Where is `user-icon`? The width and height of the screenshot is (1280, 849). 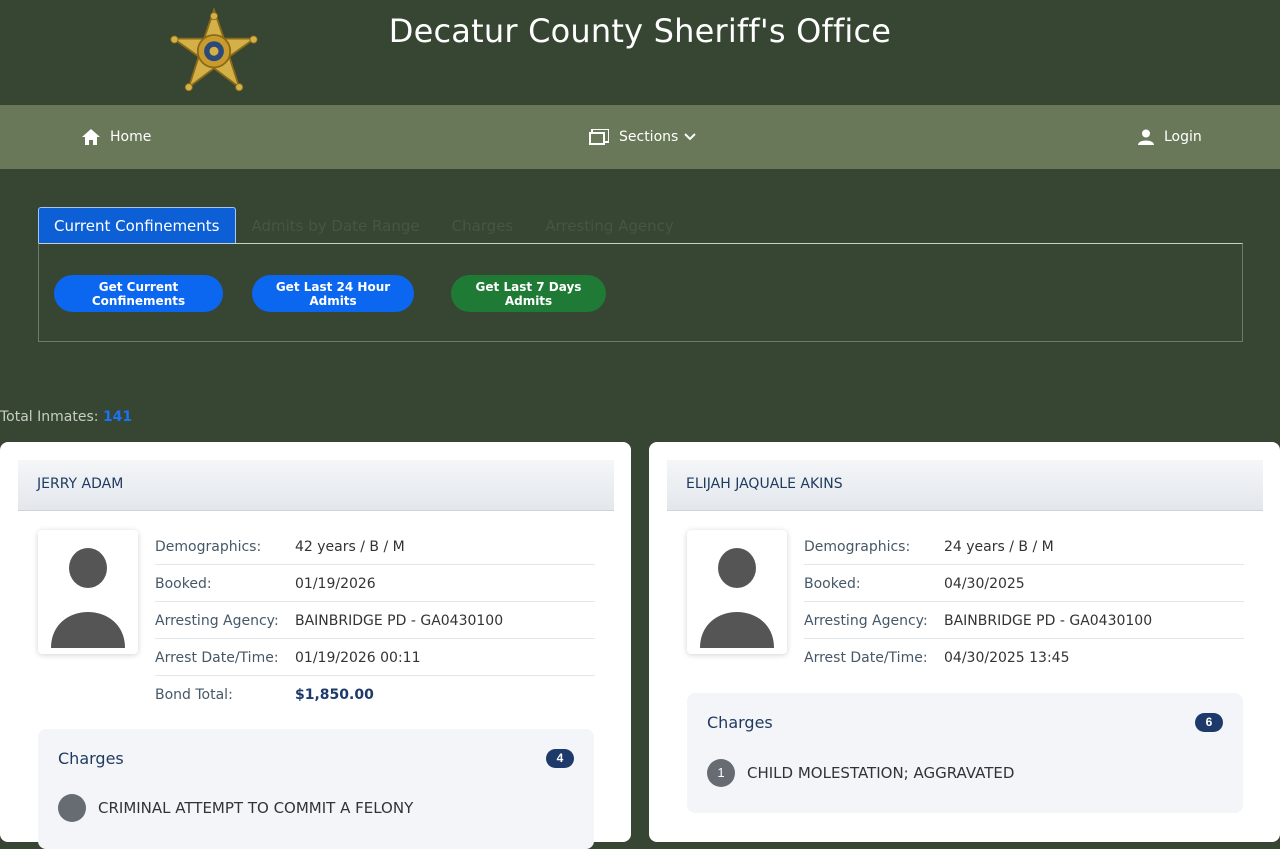
user-icon is located at coordinates (1146, 137).